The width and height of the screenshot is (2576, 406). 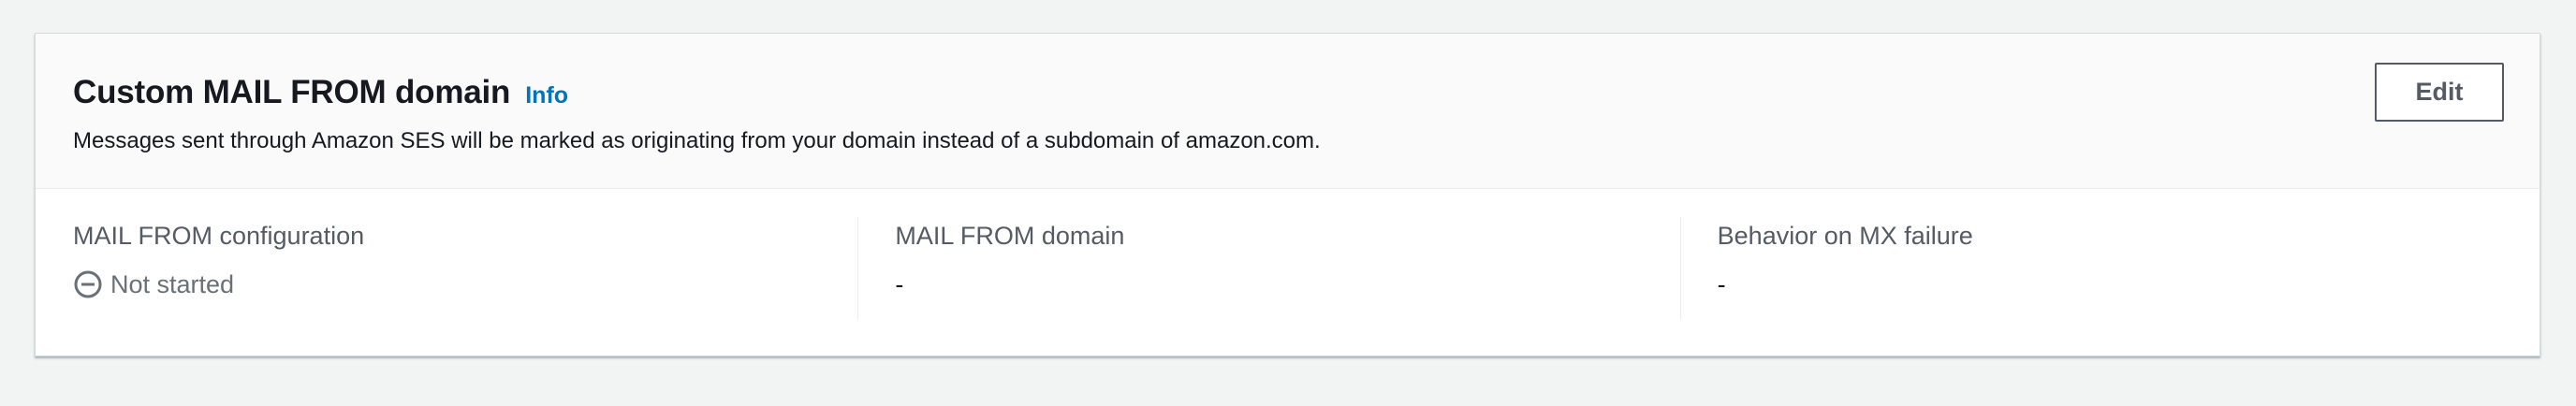 I want to click on status-text: Not started, so click(x=172, y=284).